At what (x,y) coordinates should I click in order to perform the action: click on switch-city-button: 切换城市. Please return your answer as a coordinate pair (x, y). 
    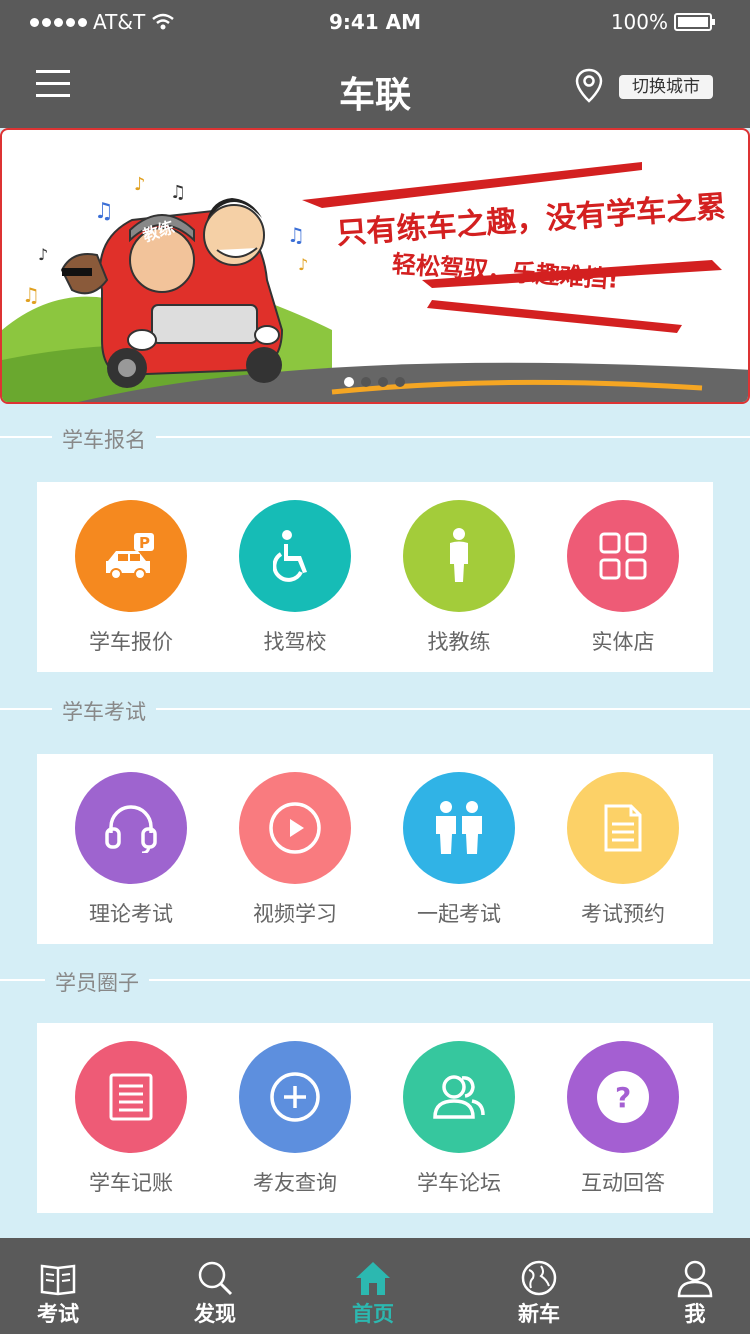
    Looking at the image, I should click on (666, 87).